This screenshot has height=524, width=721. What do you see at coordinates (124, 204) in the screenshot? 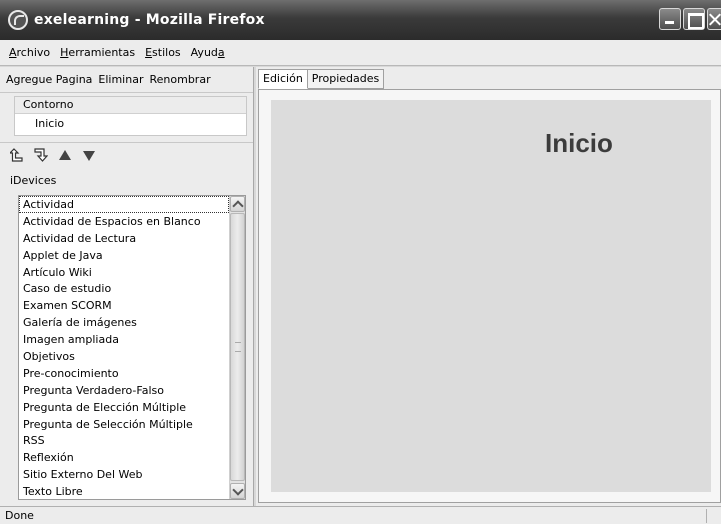
I see `idevice-list-item: Actividad` at bounding box center [124, 204].